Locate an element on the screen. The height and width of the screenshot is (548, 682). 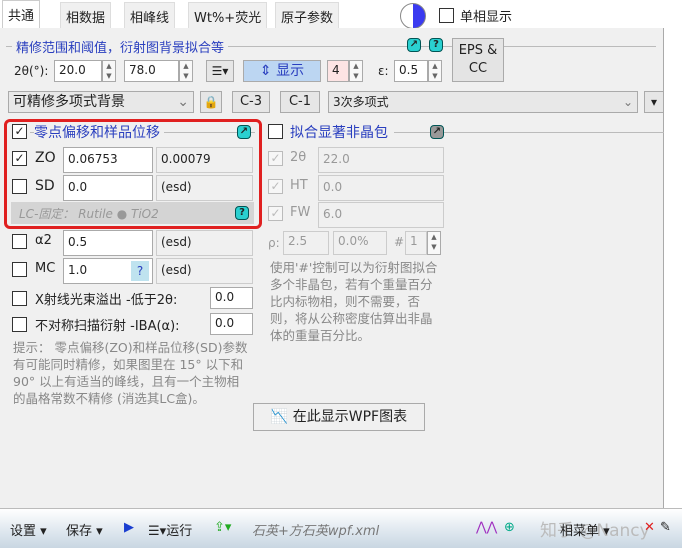
two-theta-label: 2θ(°): is located at coordinates (31, 71).